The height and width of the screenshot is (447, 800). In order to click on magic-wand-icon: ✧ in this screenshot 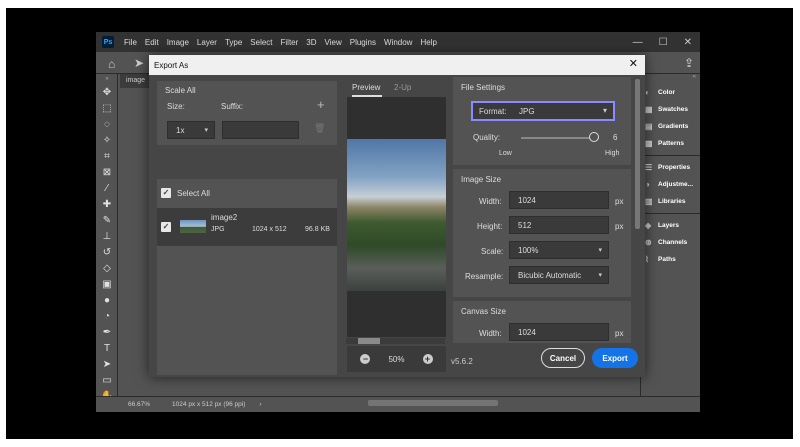, I will do `click(107, 140)`.